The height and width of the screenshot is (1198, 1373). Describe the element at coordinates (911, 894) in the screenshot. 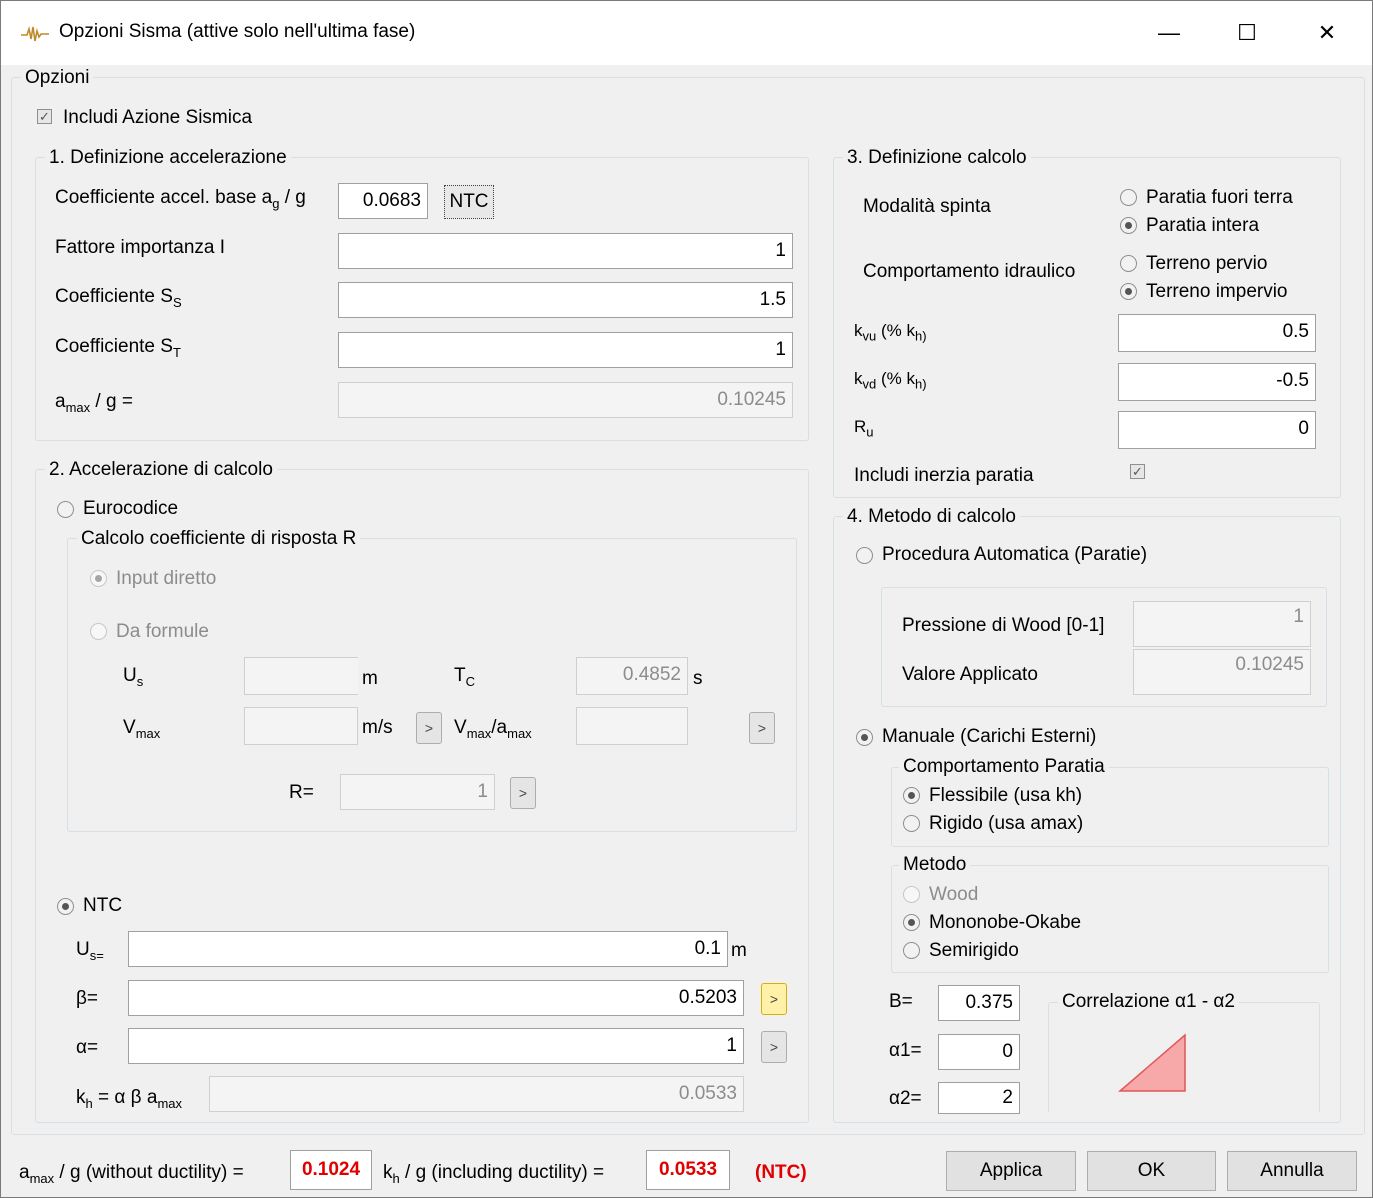

I see `wood-radio` at that location.